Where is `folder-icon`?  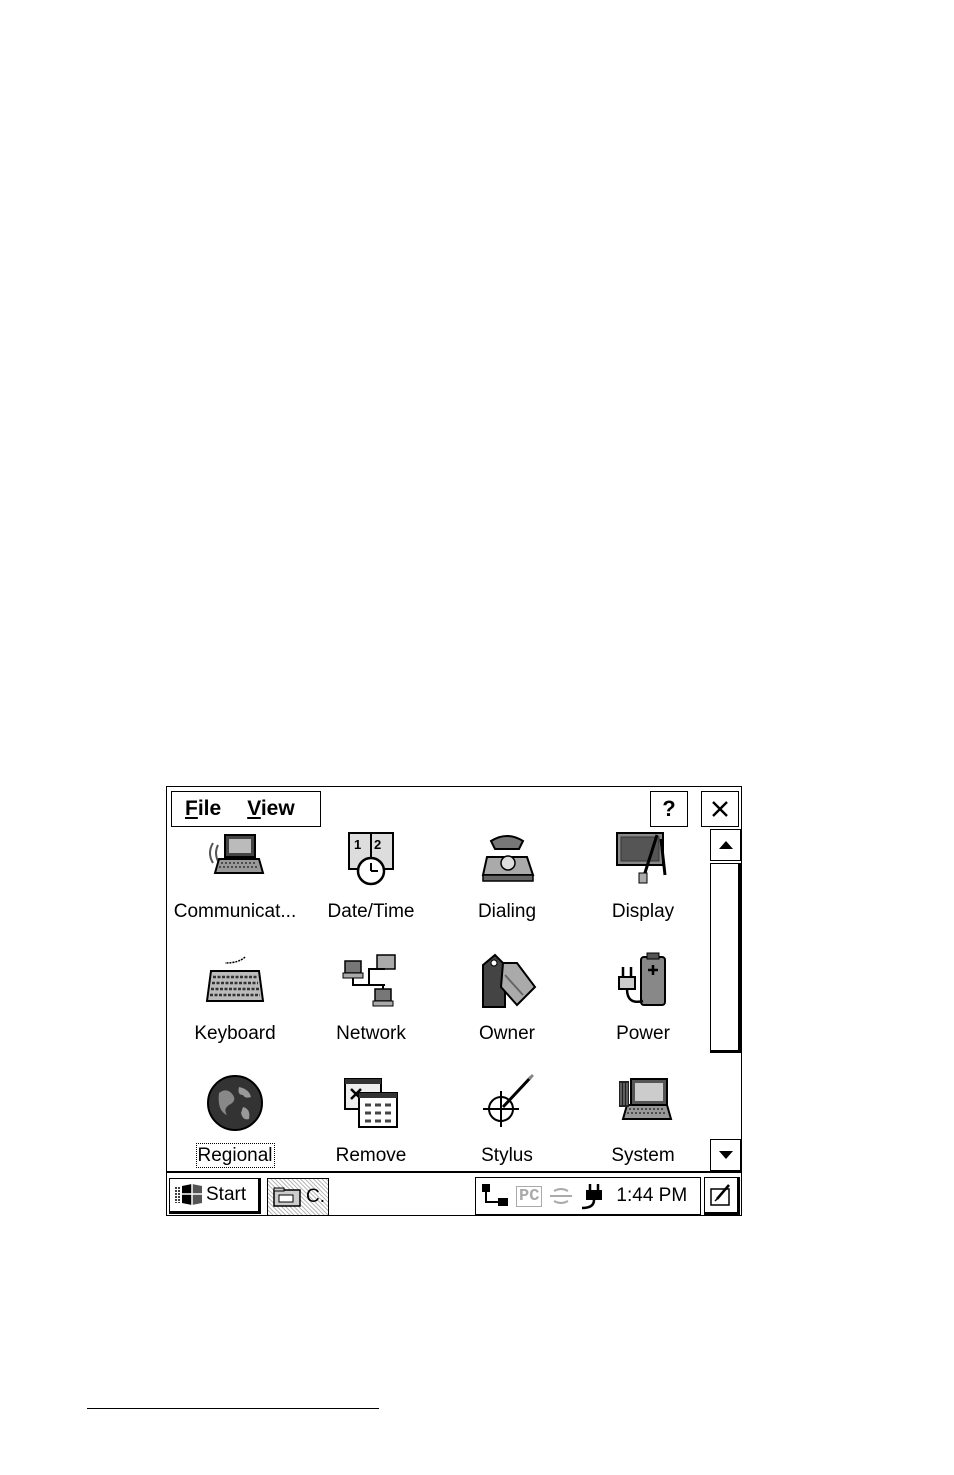 folder-icon is located at coordinates (287, 1197).